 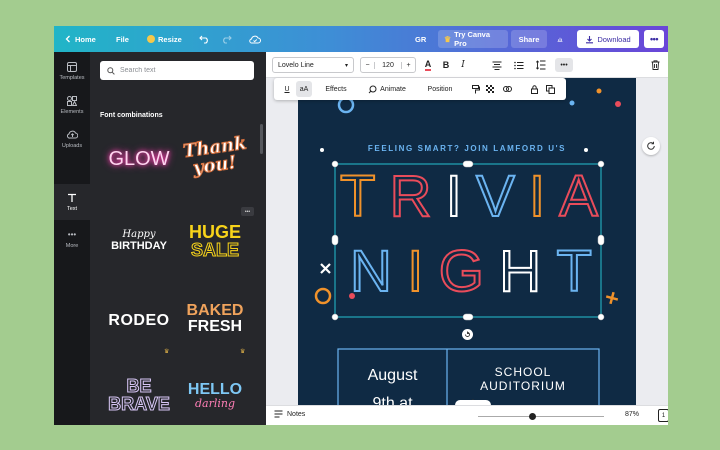 I want to click on font-combo-card: HELLO darling, so click(x=215, y=395).